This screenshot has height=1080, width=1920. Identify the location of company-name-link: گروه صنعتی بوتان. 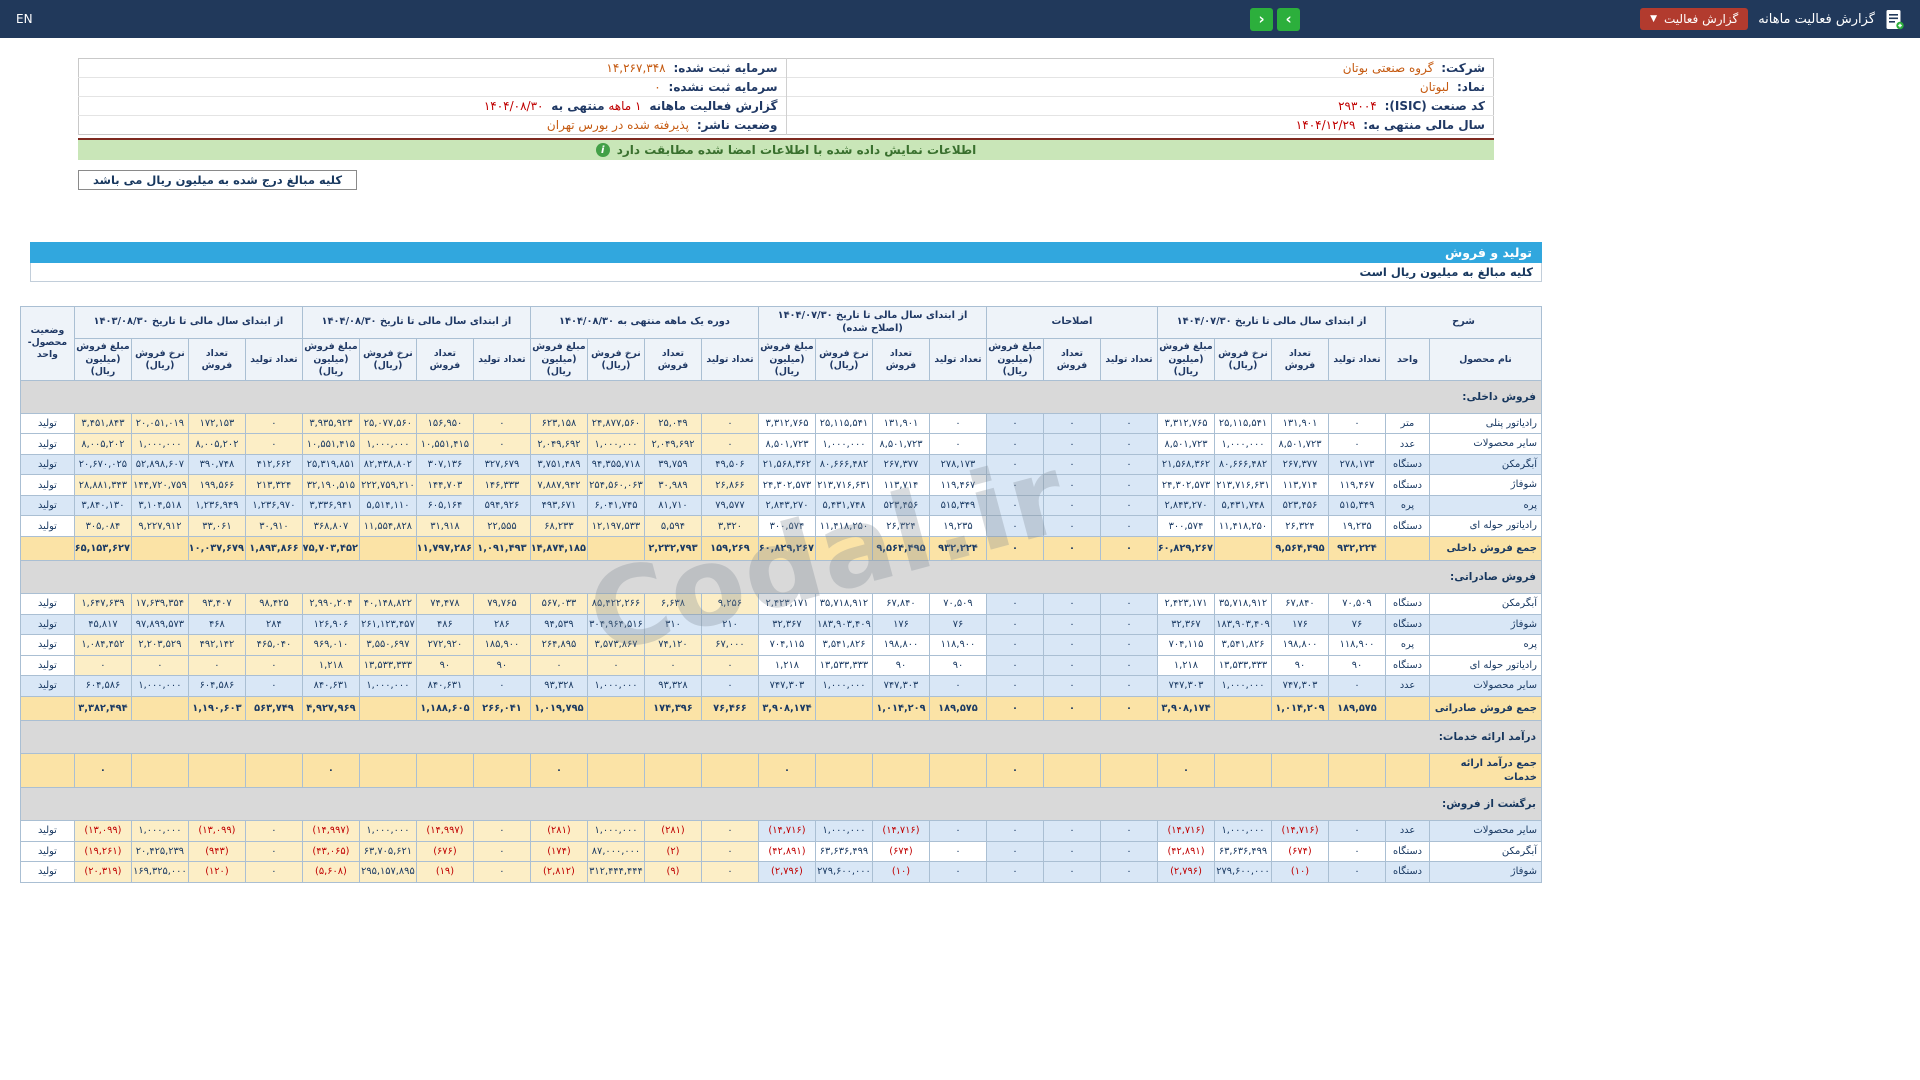
(1388, 68).